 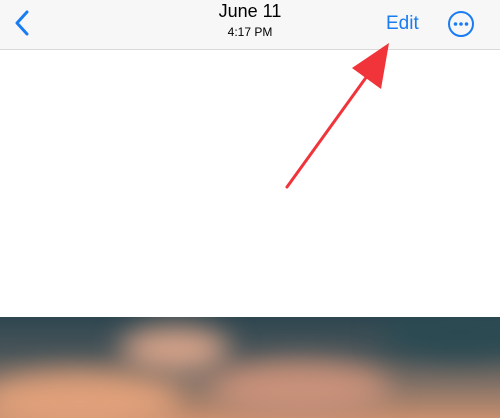 I want to click on chevron-left-icon, so click(x=22, y=23).